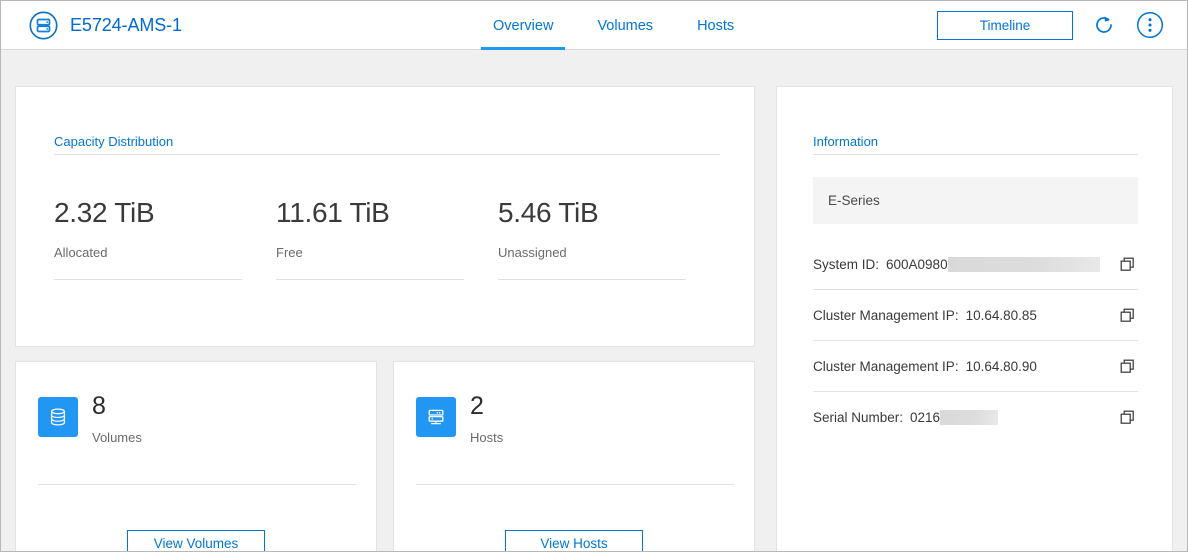 The image size is (1188, 552). What do you see at coordinates (609, 238) in the screenshot?
I see `capacity-metric-unassigned: 5.46 TiB Unassigned` at bounding box center [609, 238].